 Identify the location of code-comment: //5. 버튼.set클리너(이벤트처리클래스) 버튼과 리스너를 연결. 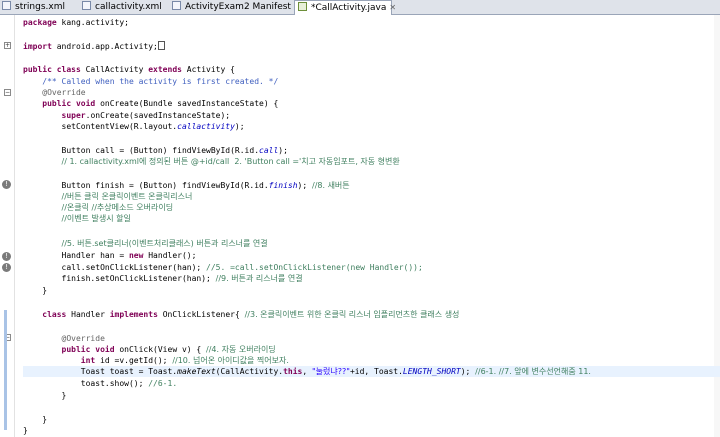
(164, 243).